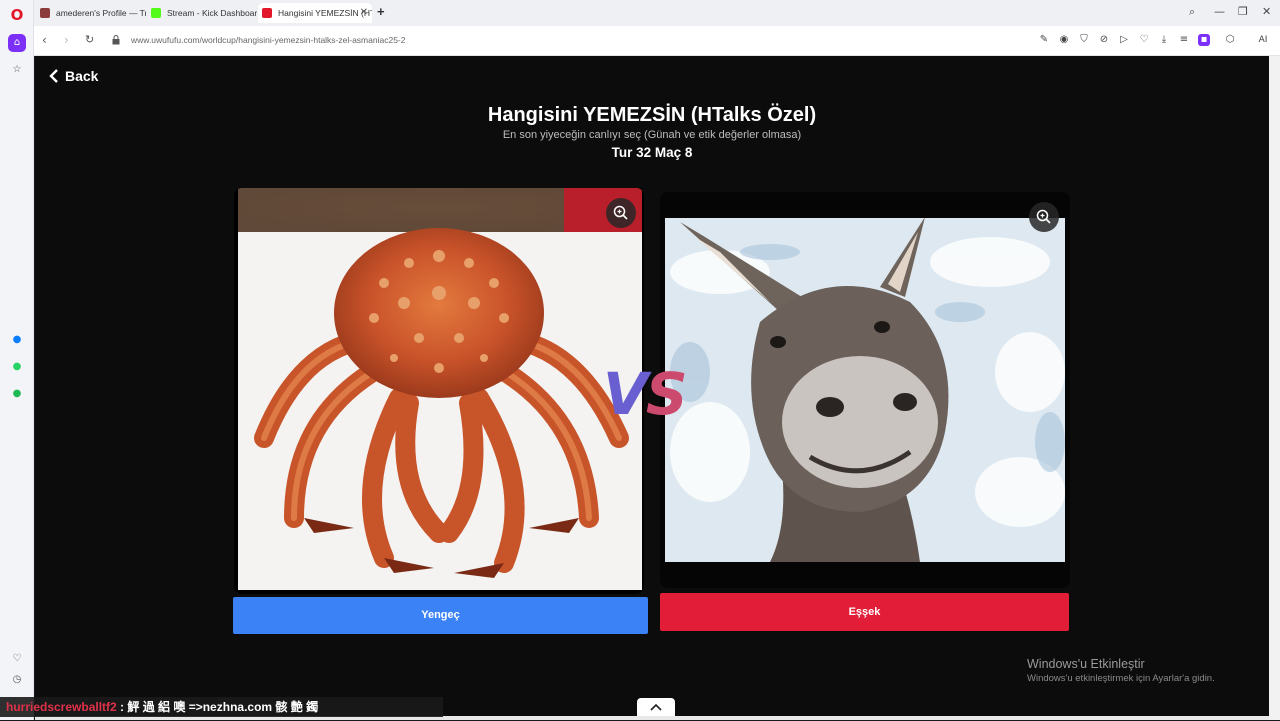 This screenshot has width=1280, height=721. Describe the element at coordinates (17, 367) in the screenshot. I see `whatsapp-icon: ●` at that location.